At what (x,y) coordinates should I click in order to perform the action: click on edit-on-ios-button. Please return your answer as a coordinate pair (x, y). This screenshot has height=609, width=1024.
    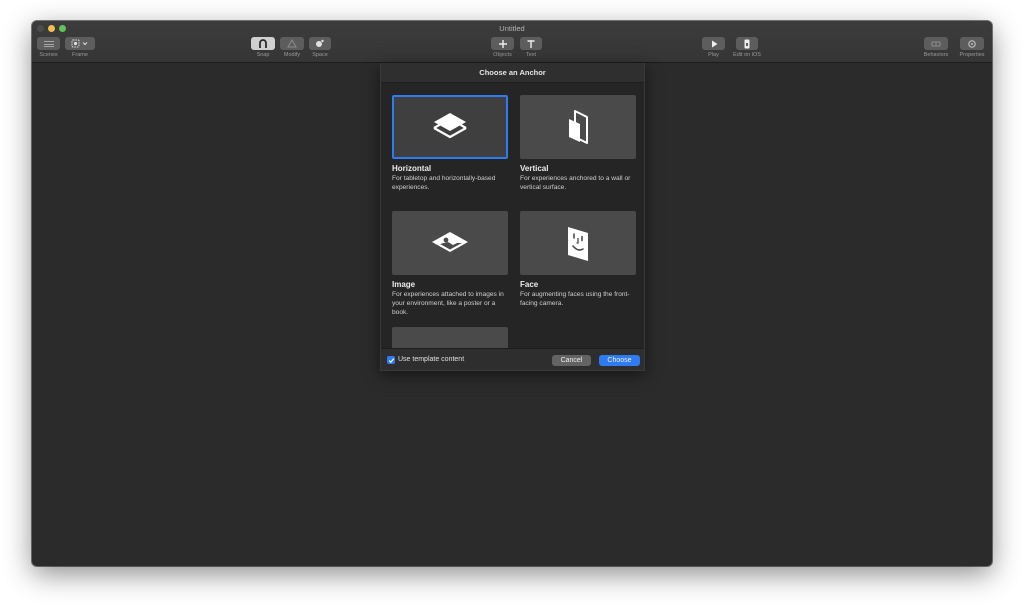
    Looking at the image, I should click on (747, 43).